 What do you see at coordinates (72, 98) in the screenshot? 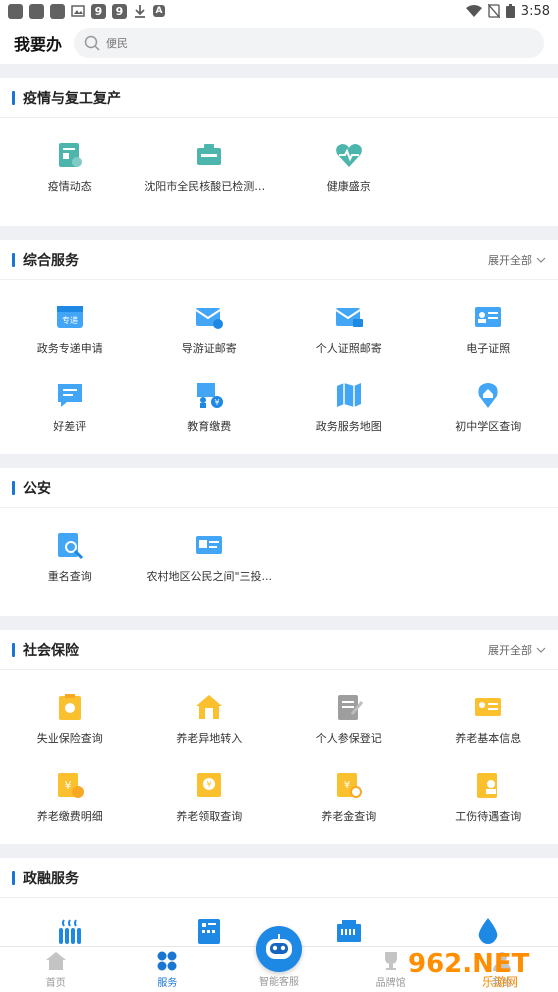
I see `section-title: 疫情与复工复产` at bounding box center [72, 98].